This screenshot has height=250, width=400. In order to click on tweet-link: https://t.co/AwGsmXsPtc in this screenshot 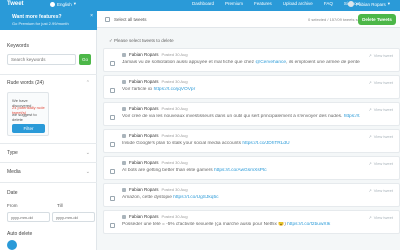, I will do `click(240, 170)`.